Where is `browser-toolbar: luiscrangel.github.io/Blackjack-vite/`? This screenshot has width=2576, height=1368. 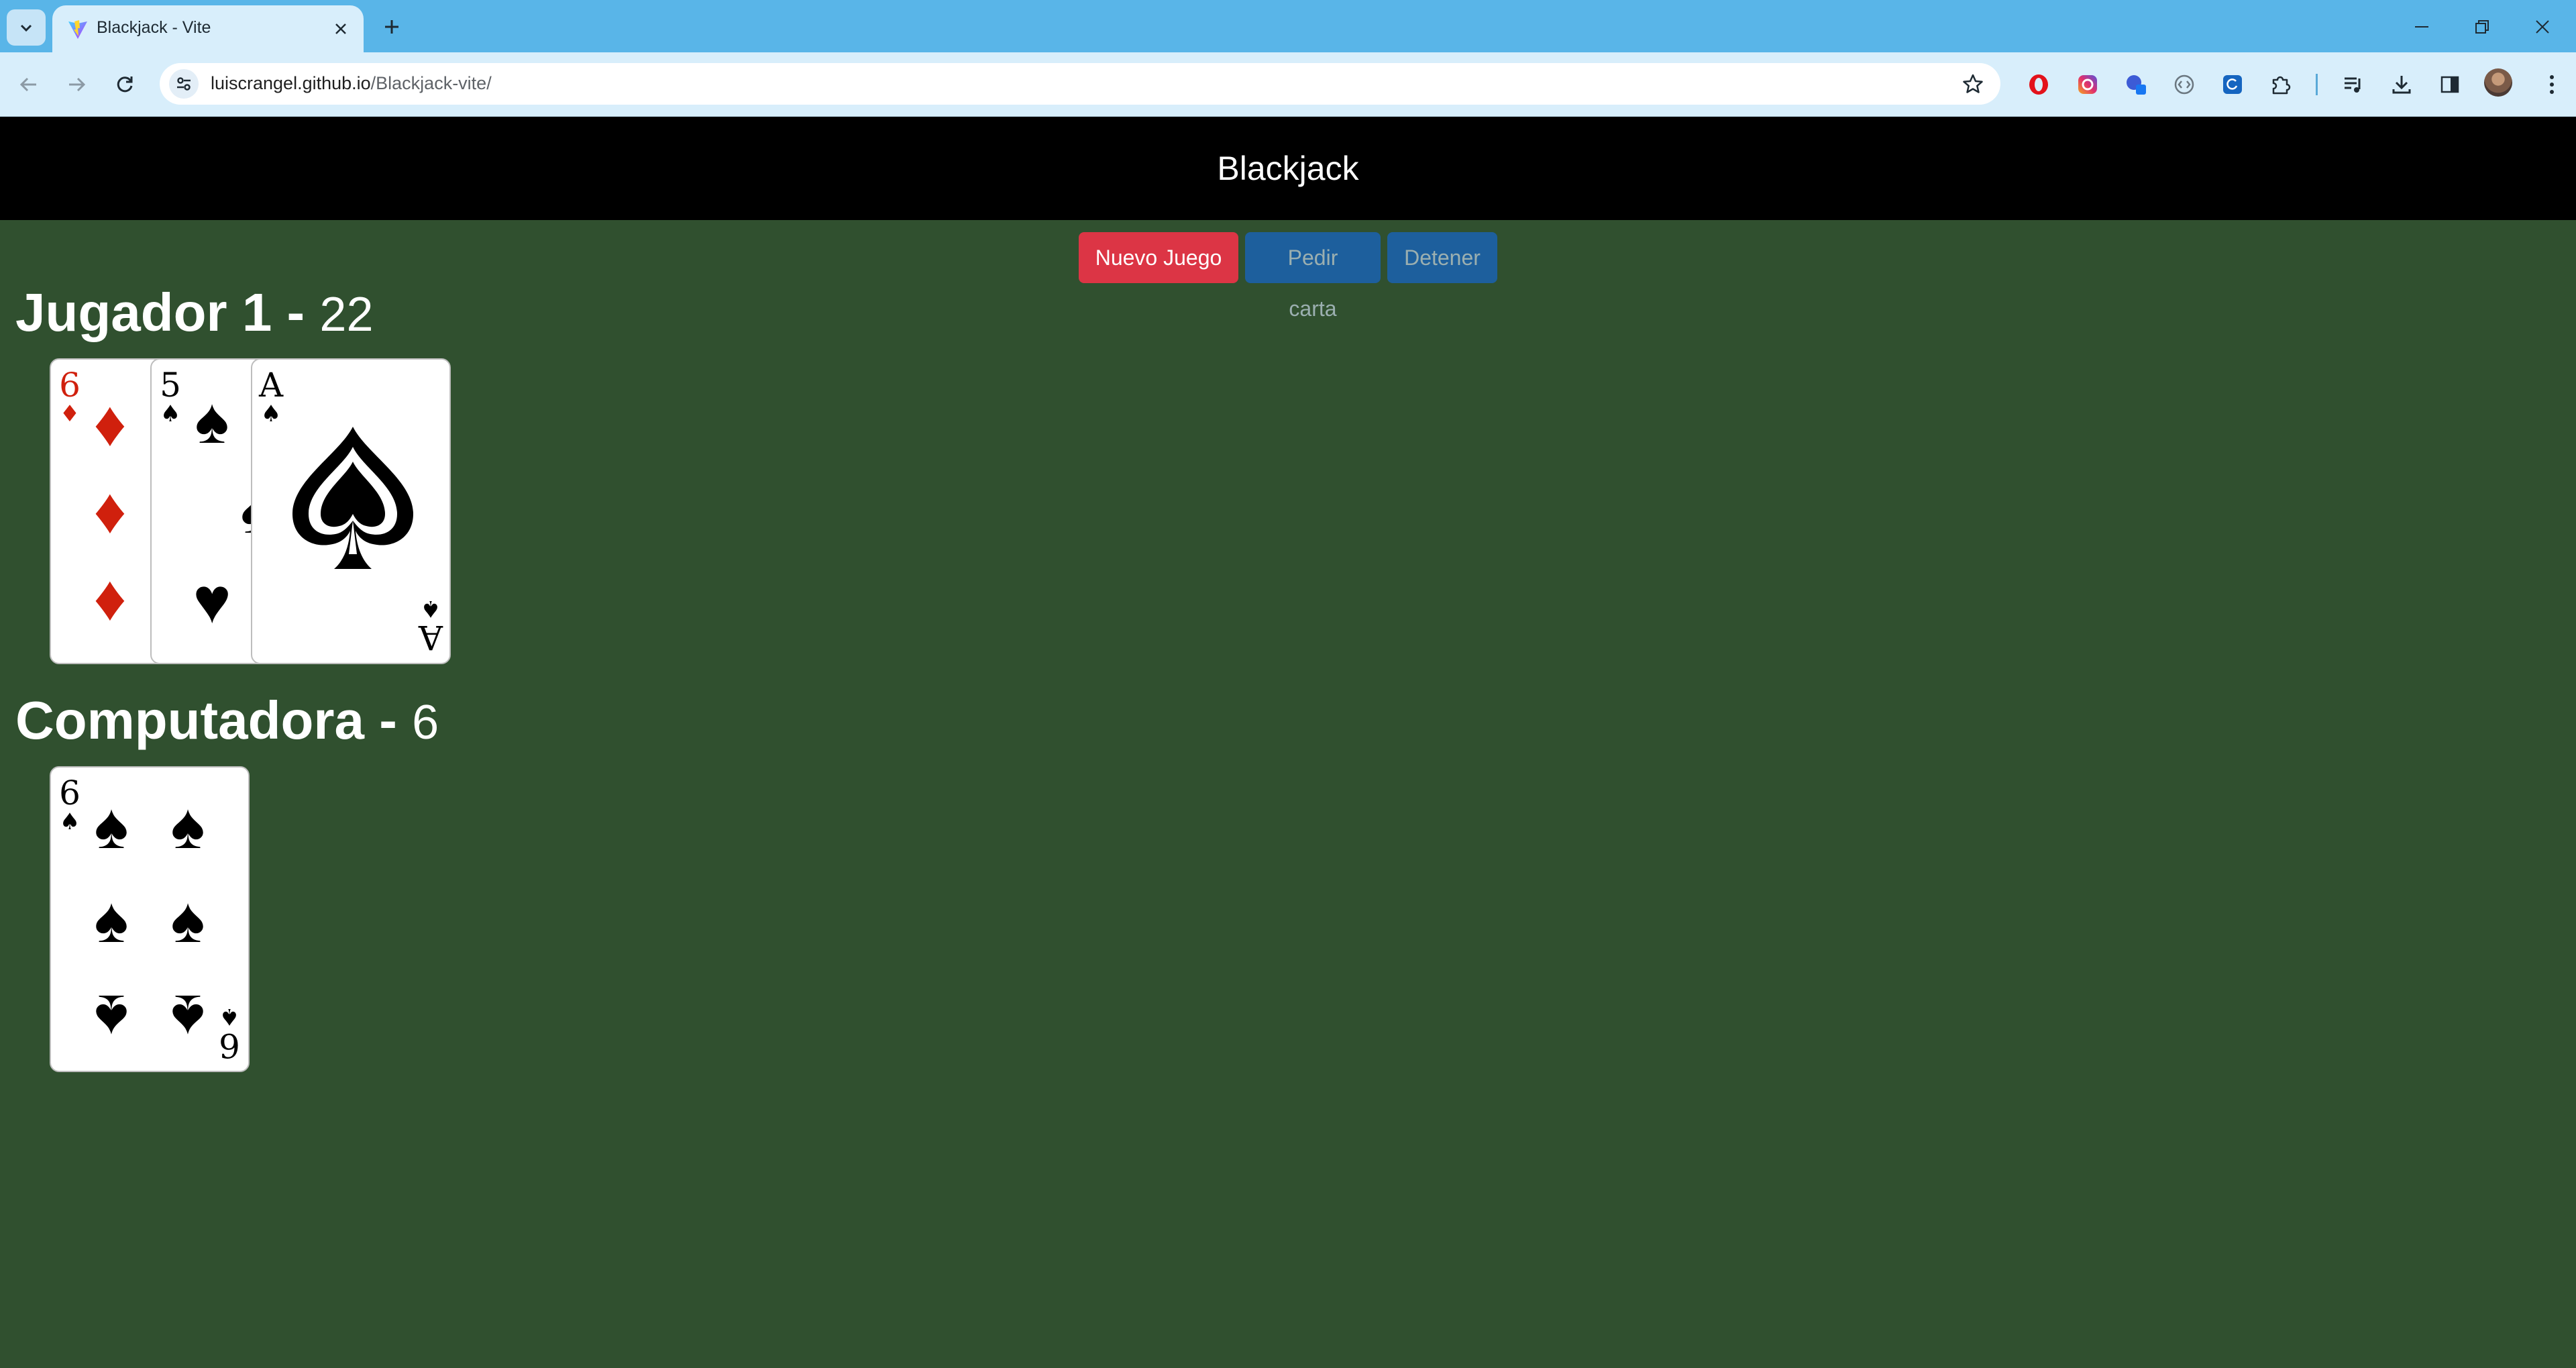
browser-toolbar: luiscrangel.github.io/Blackjack-vite/ is located at coordinates (1288, 84).